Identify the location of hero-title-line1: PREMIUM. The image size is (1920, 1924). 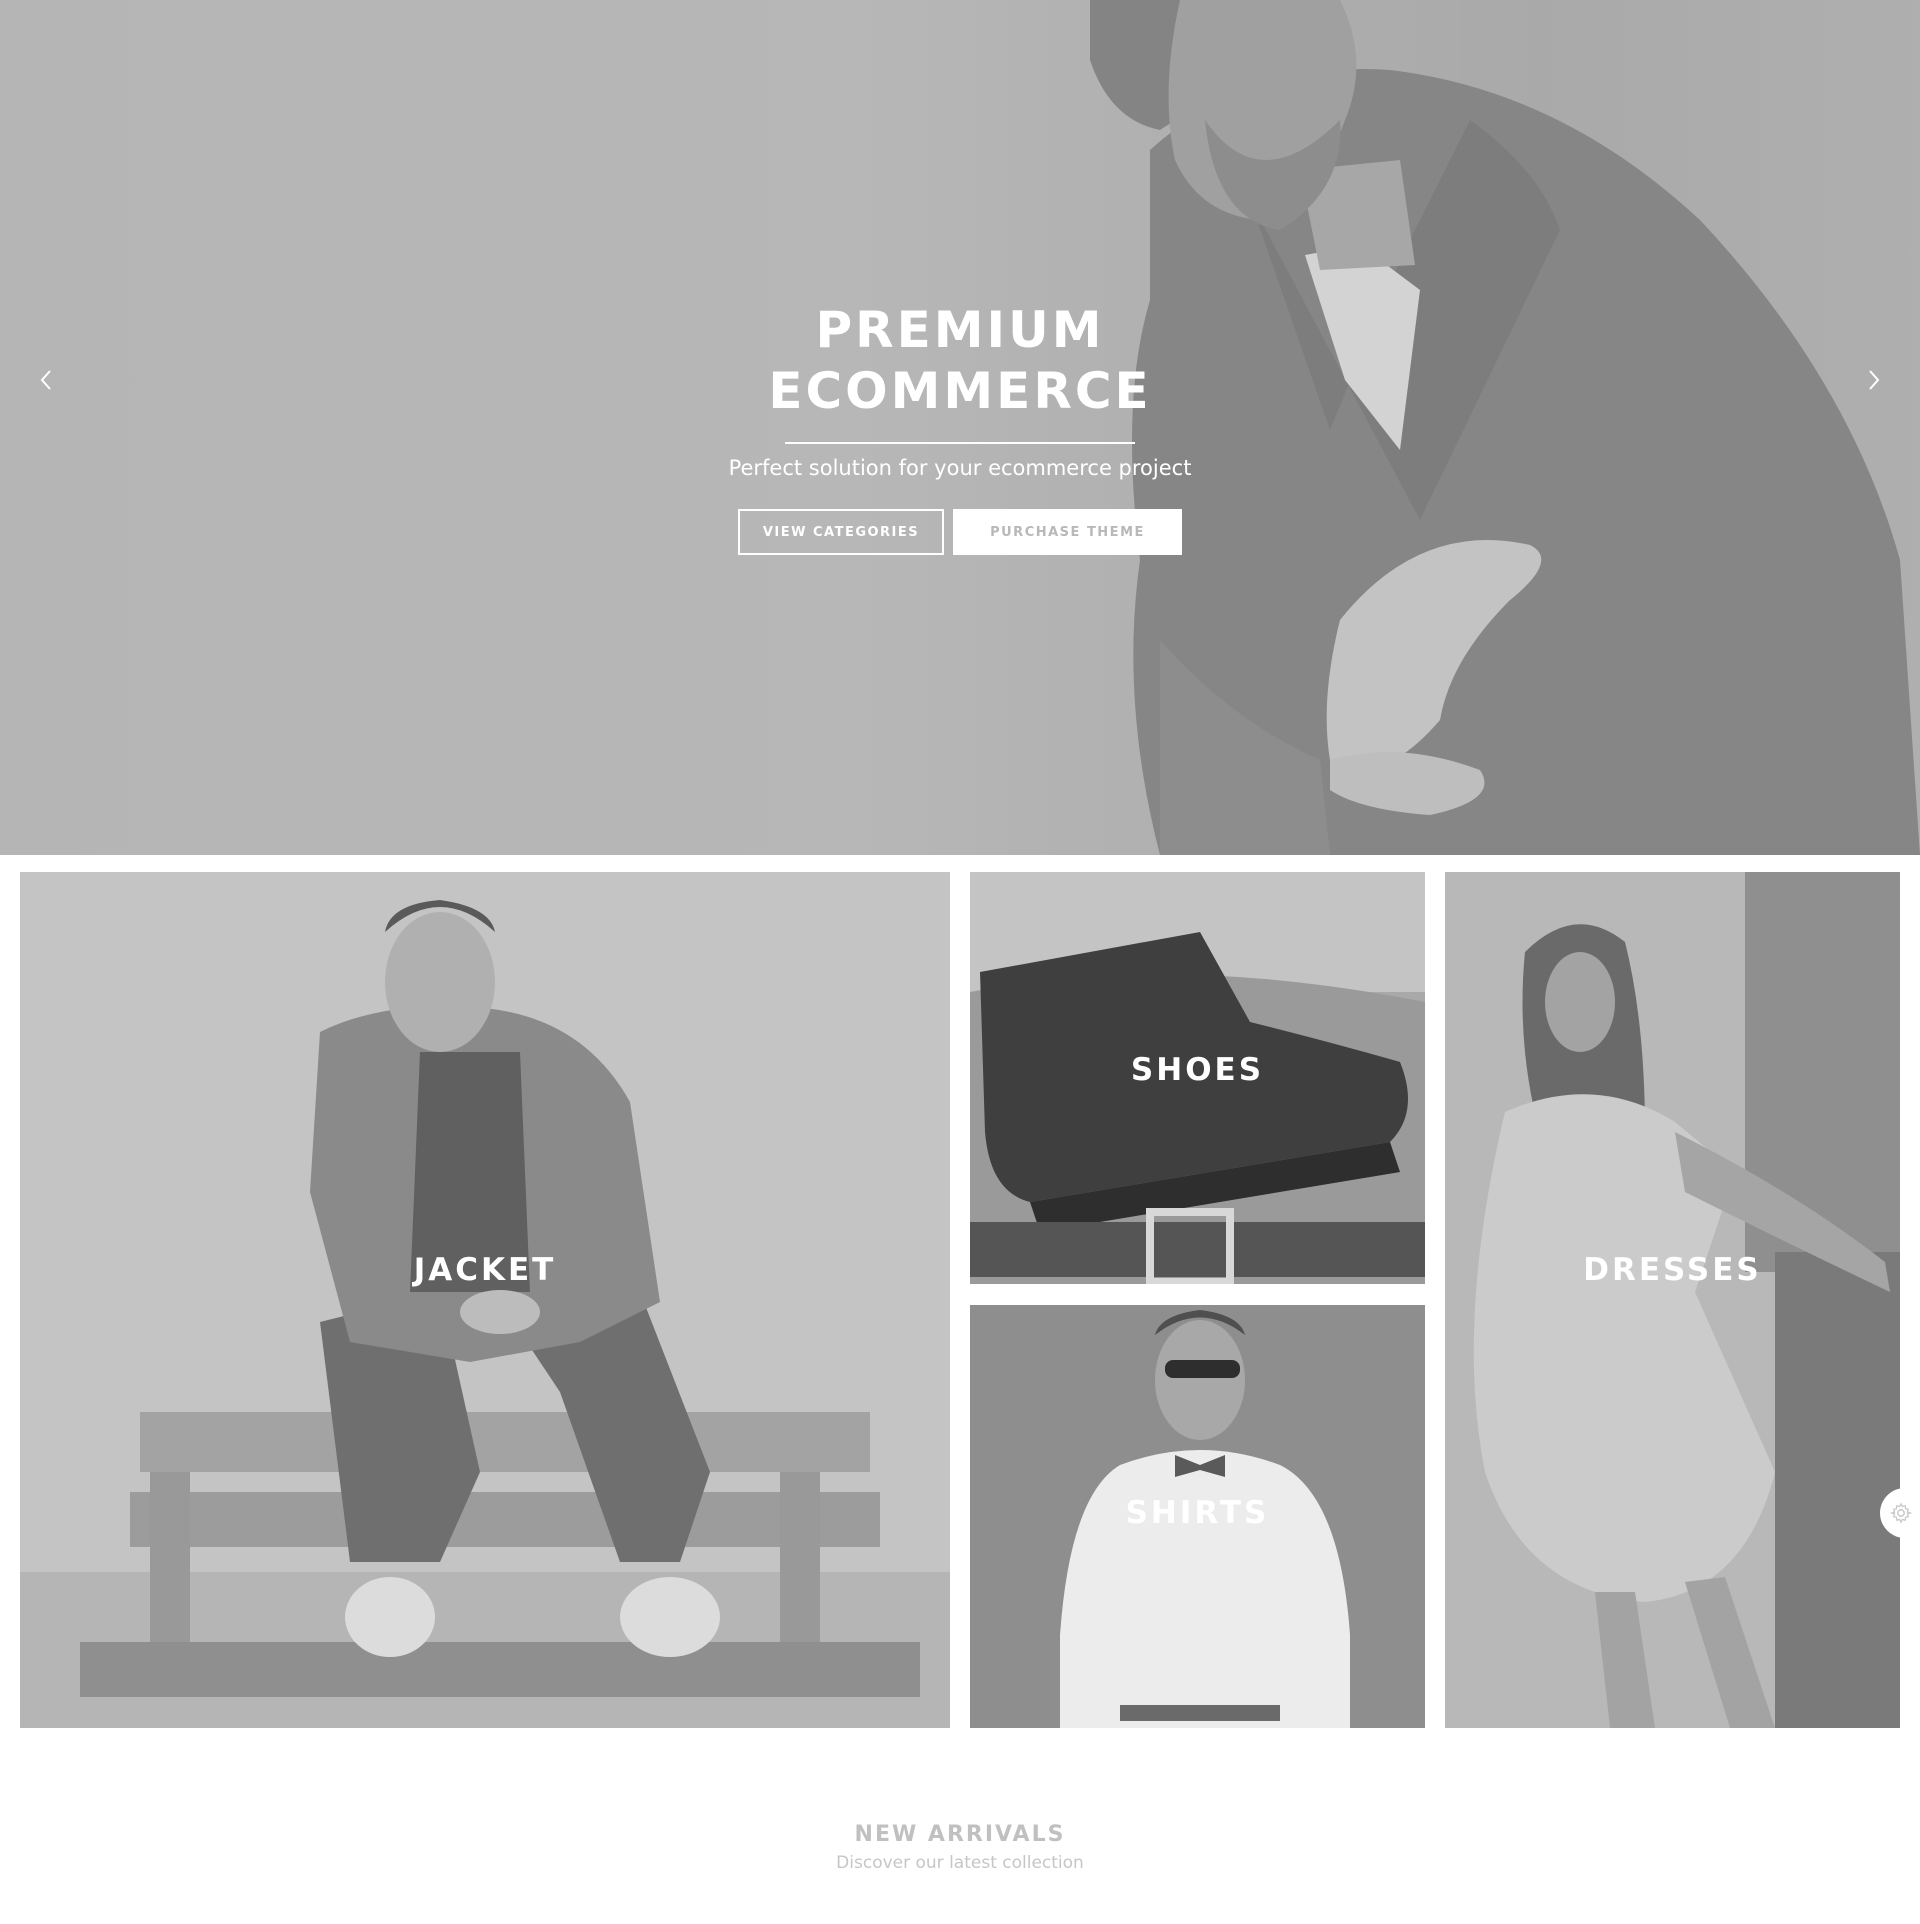
(960, 330).